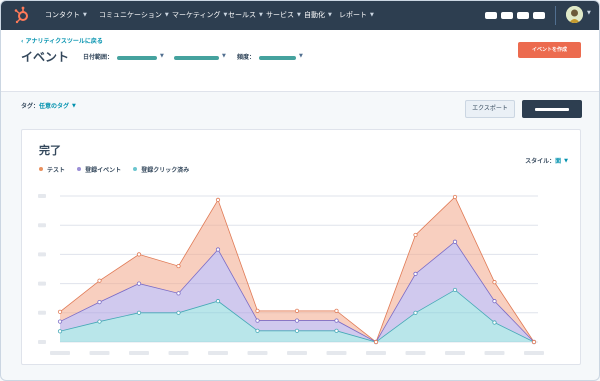  What do you see at coordinates (199, 15) in the screenshot?
I see `nav-item-marketing: マーケティング ▼` at bounding box center [199, 15].